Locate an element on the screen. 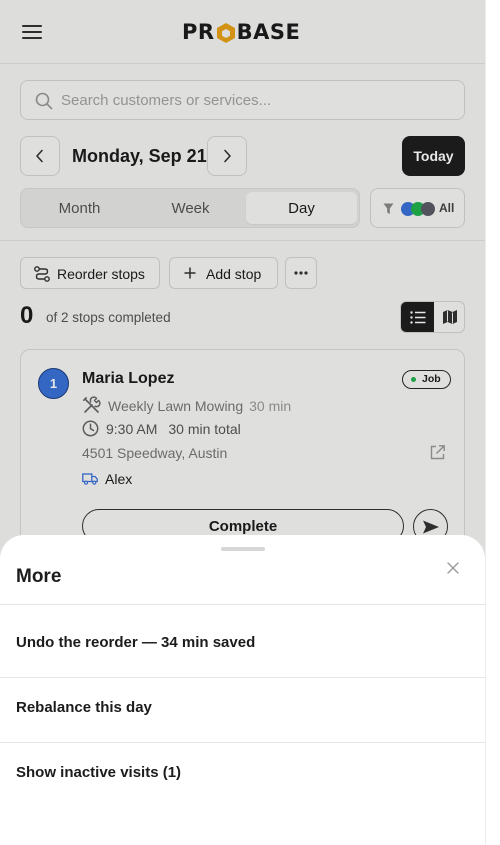  sheet-divider is located at coordinates (242, 604).